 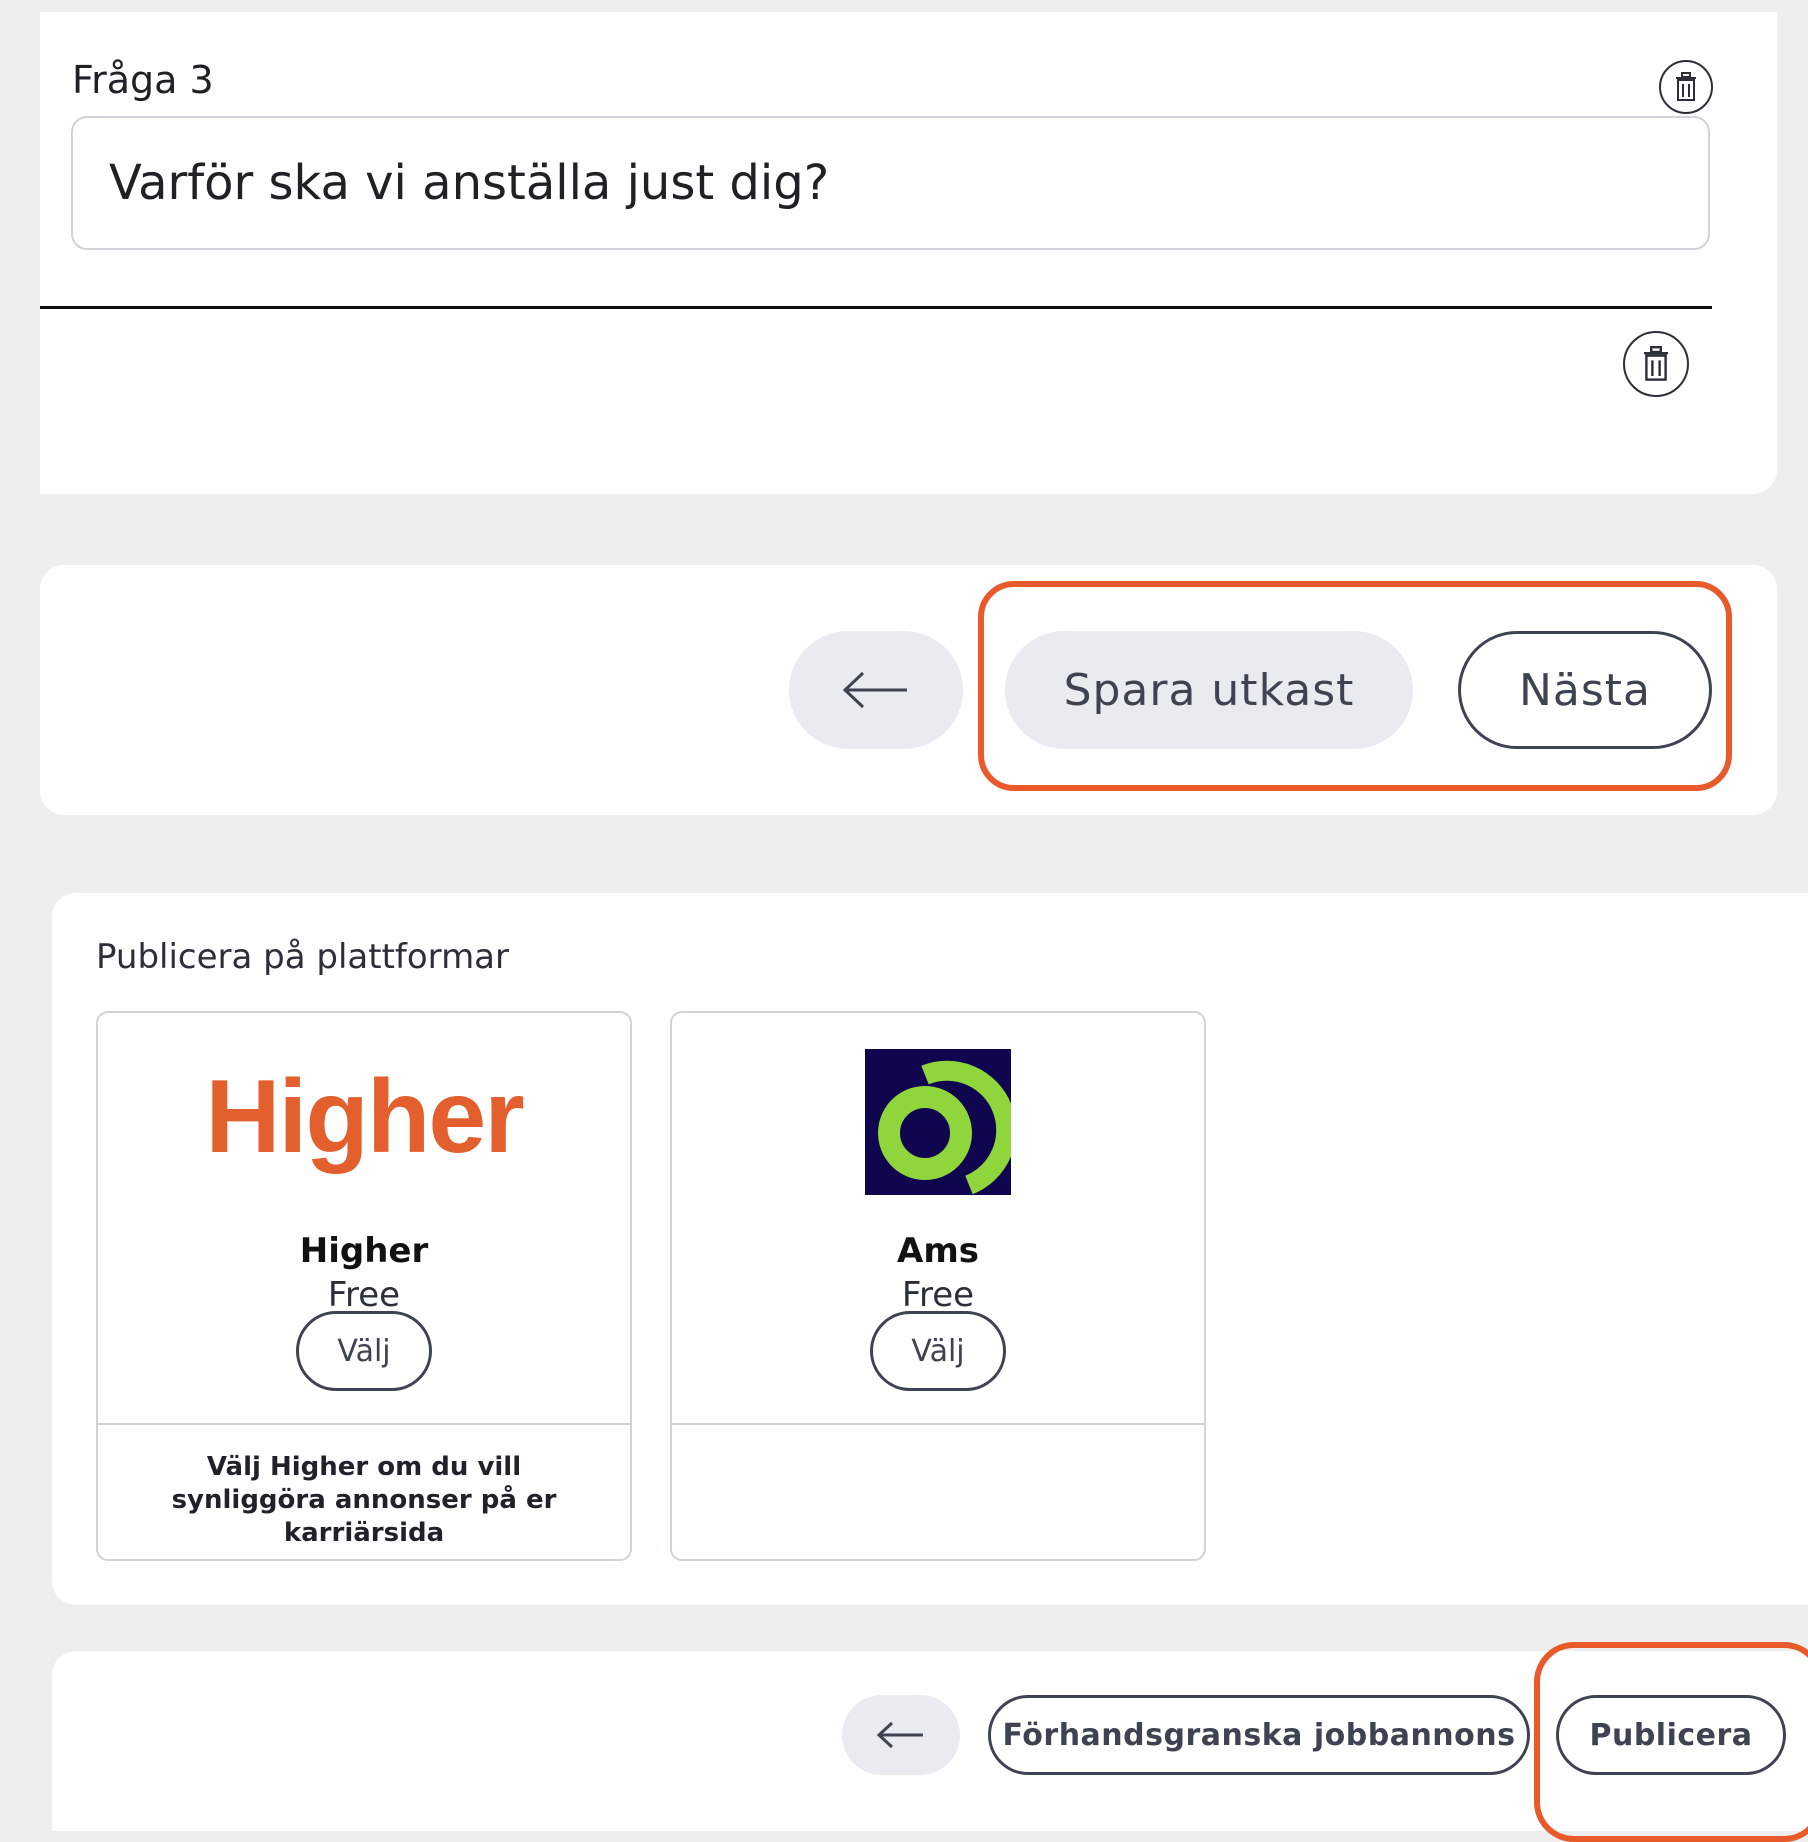 What do you see at coordinates (938, 1122) in the screenshot?
I see `ams-logo-icon` at bounding box center [938, 1122].